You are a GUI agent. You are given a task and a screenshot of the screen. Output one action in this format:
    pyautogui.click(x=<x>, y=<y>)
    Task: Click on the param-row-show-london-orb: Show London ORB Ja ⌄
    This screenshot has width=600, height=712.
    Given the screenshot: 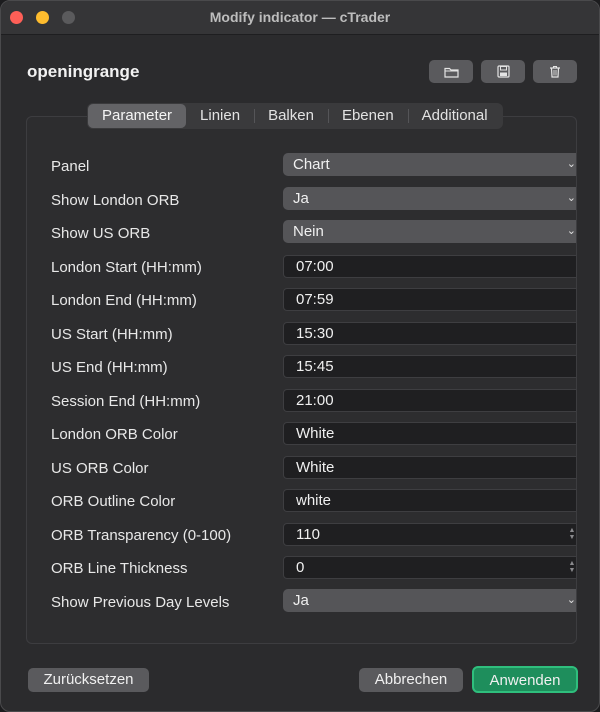 What is the action you would take?
    pyautogui.click(x=313, y=203)
    